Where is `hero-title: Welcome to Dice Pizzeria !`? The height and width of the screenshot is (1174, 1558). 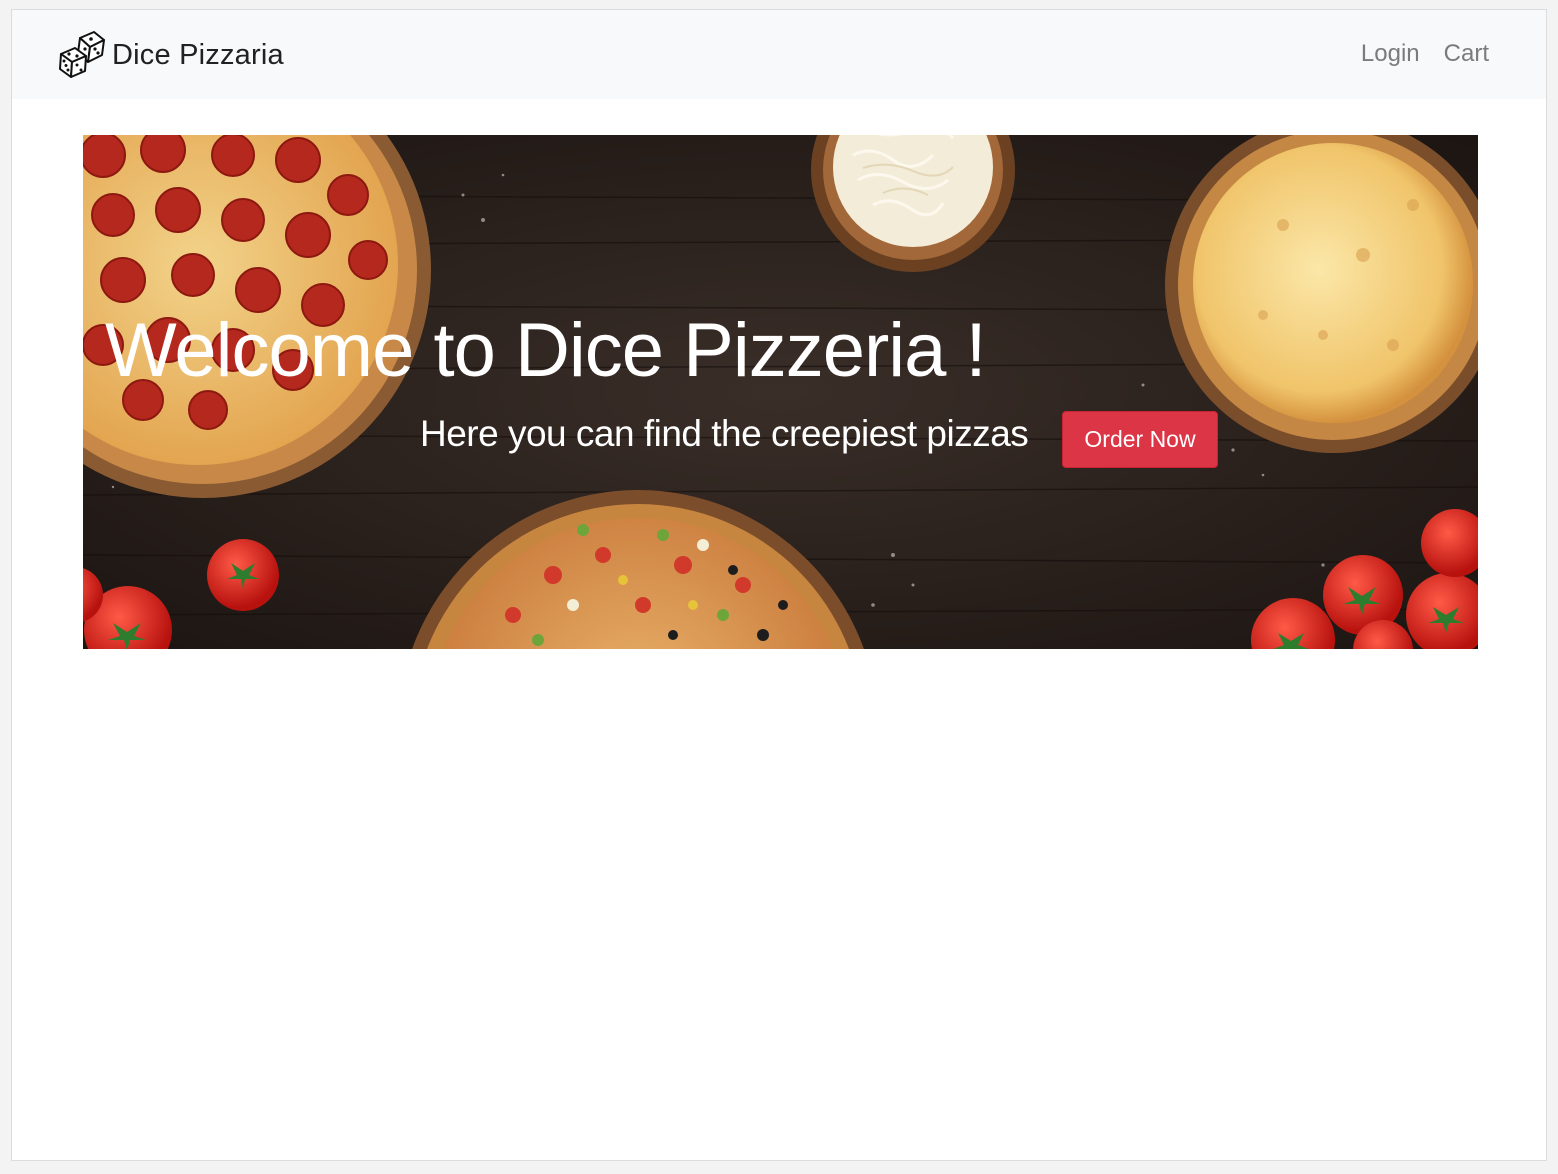 hero-title: Welcome to Dice Pizzeria ! is located at coordinates (546, 350).